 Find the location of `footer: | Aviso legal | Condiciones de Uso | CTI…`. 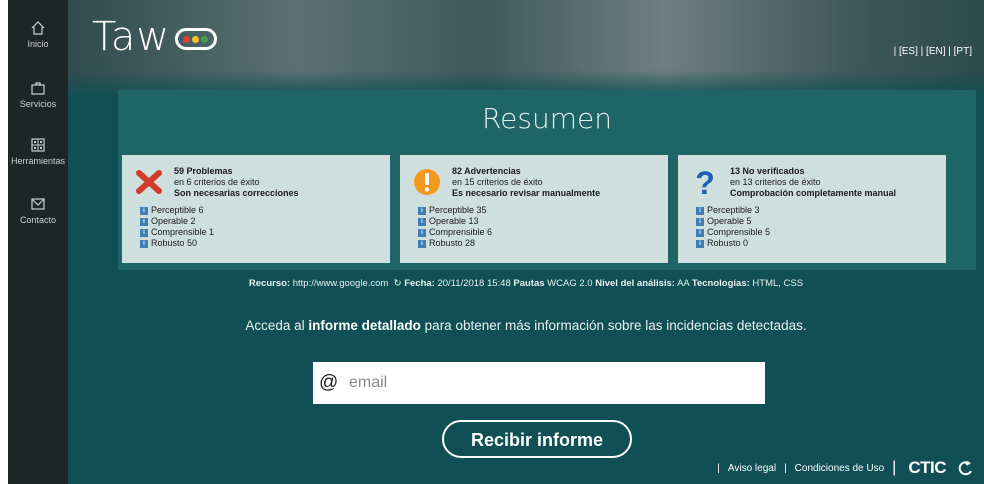

footer: | Aviso legal | Condiciones de Uso | CTI… is located at coordinates (843, 468).